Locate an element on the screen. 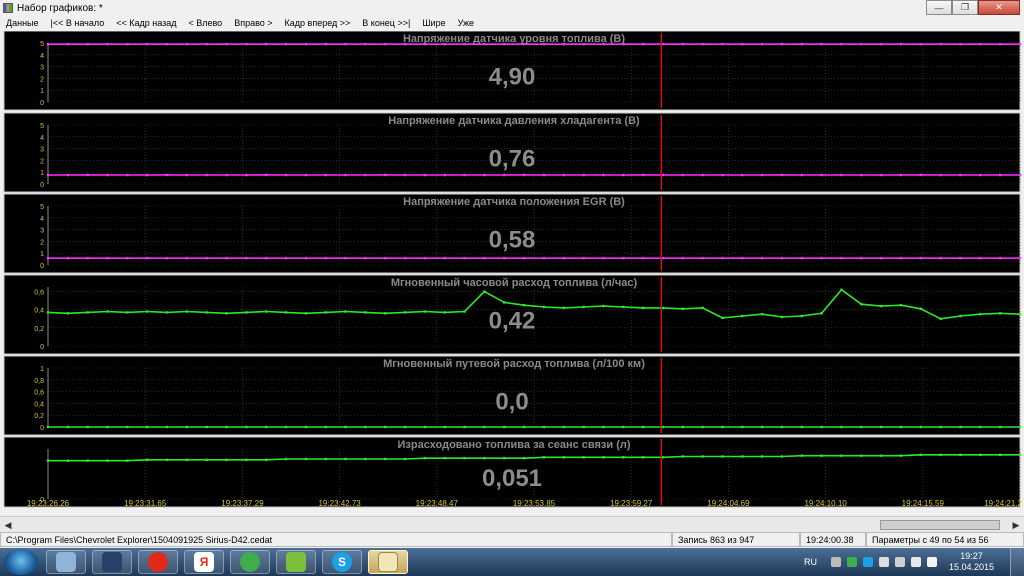 This screenshot has height=576, width=1024. taskbar-chat is located at coordinates (250, 562).